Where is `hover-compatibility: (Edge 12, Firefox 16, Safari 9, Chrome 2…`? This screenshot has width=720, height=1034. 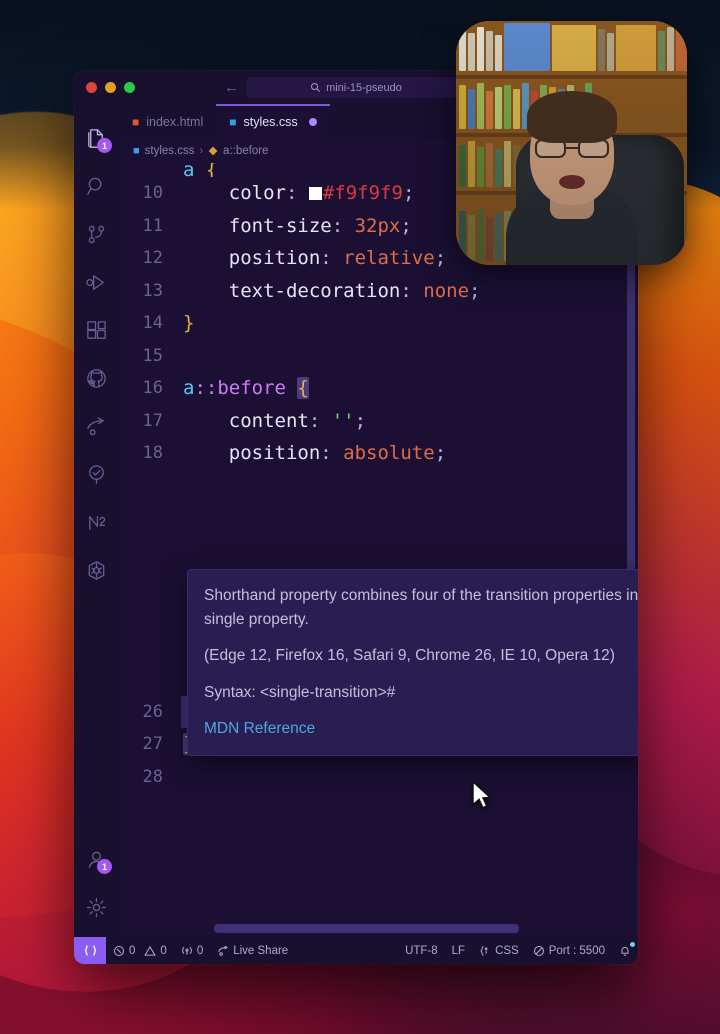
hover-compatibility: (Edge 12, Firefox 16, Safari 9, Chrome 2… is located at coordinates (409, 656).